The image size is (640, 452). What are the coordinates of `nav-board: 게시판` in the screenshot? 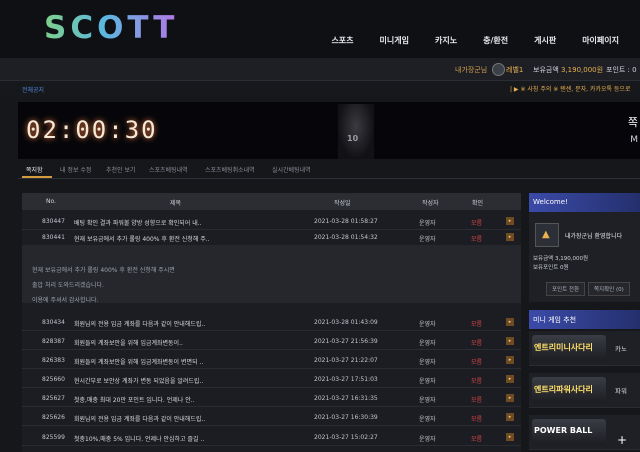 It's located at (545, 40).